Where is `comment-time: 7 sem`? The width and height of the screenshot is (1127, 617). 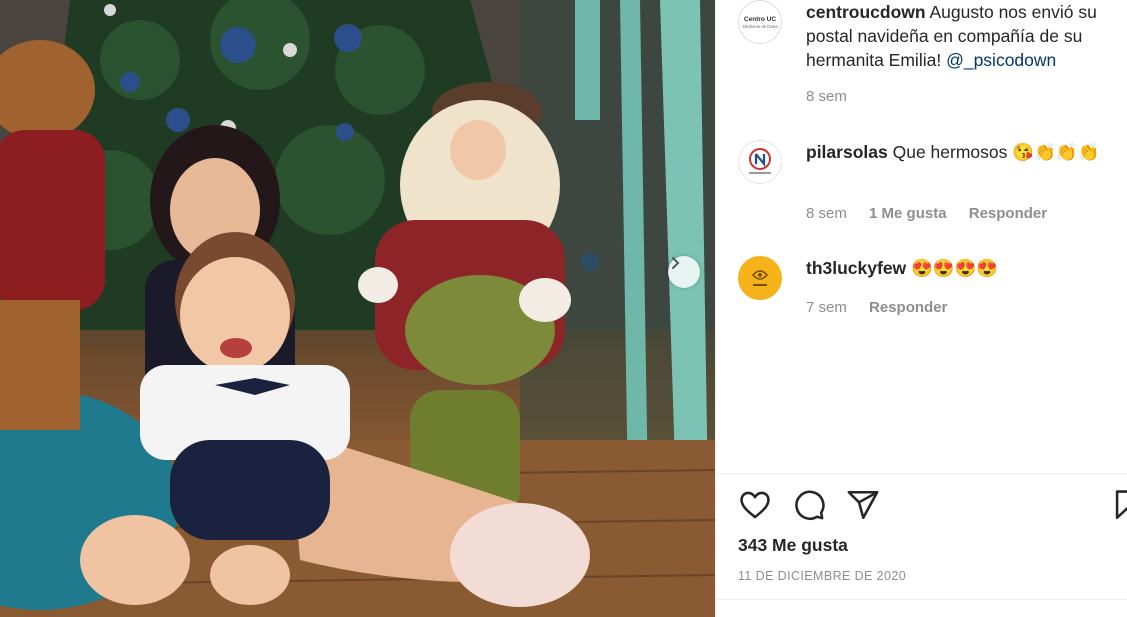
comment-time: 7 sem is located at coordinates (826, 307).